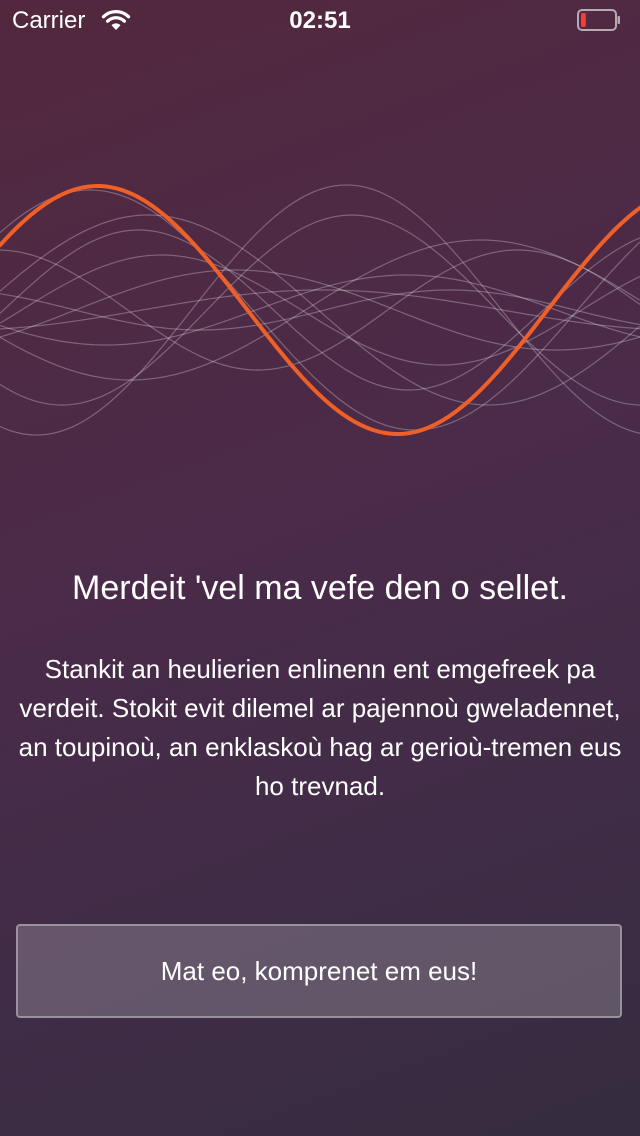 This screenshot has width=640, height=1136. Describe the element at coordinates (583, 20) in the screenshot. I see `battery-level-fill` at that location.